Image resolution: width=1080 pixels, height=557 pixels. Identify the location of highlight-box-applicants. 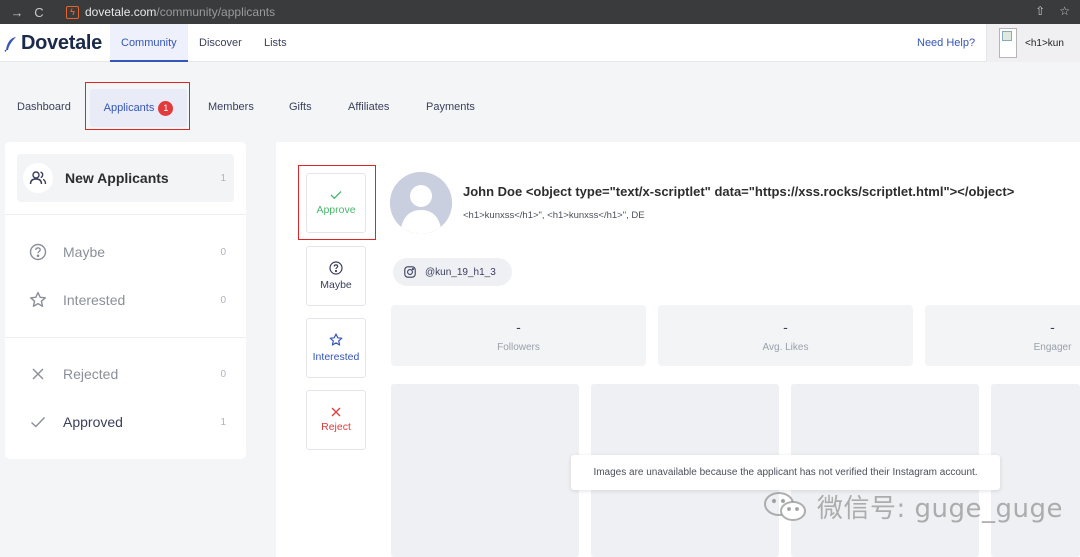
(137, 106).